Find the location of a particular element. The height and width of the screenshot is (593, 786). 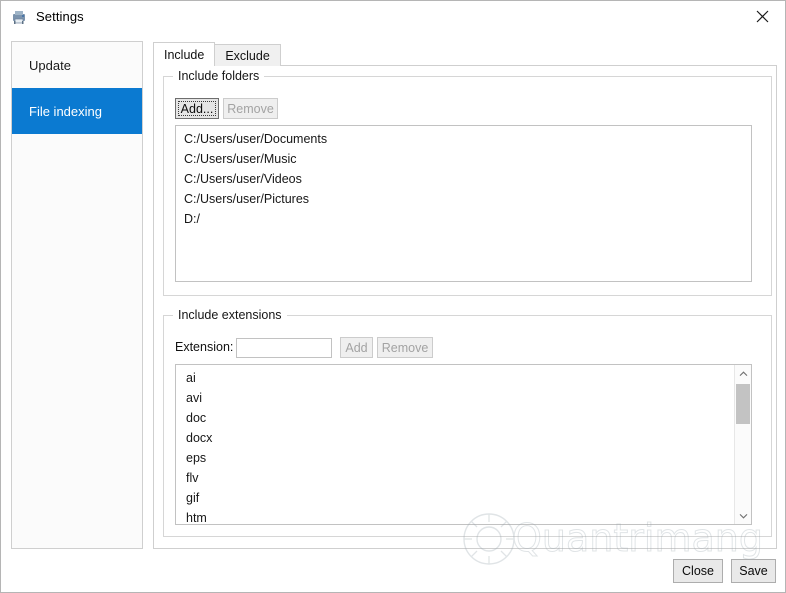

save-button: Save is located at coordinates (753, 571).